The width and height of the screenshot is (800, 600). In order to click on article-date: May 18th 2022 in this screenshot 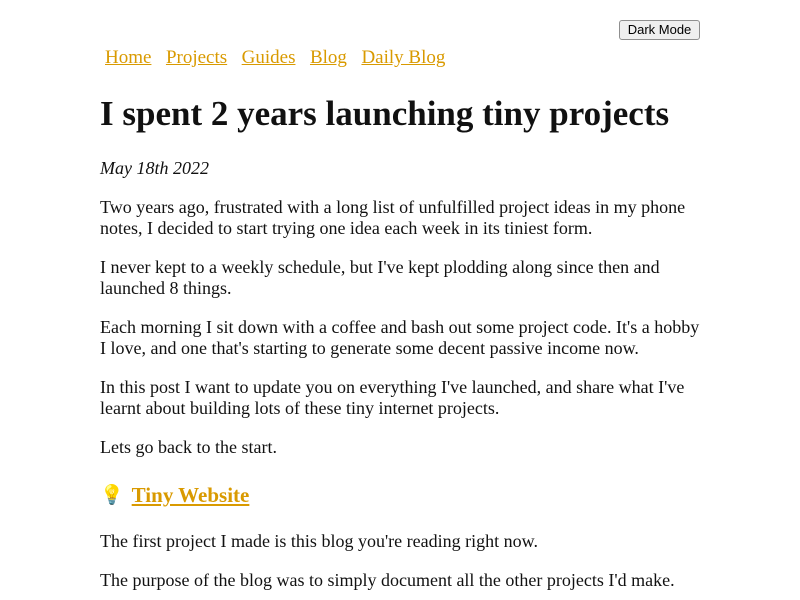, I will do `click(154, 168)`.